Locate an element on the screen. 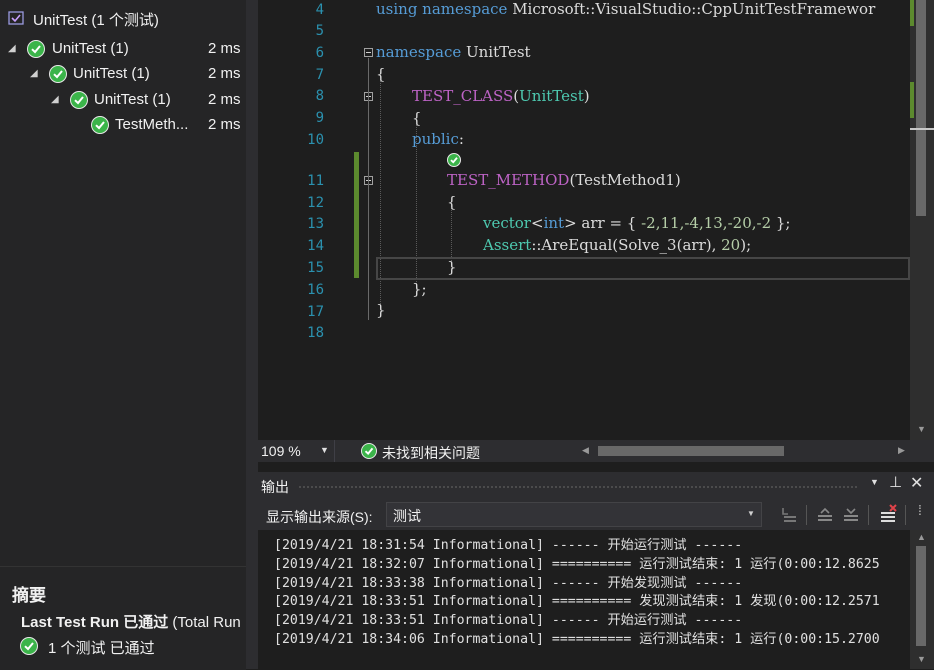 The image size is (934, 670). codelens-test-passed-icon is located at coordinates (454, 160).